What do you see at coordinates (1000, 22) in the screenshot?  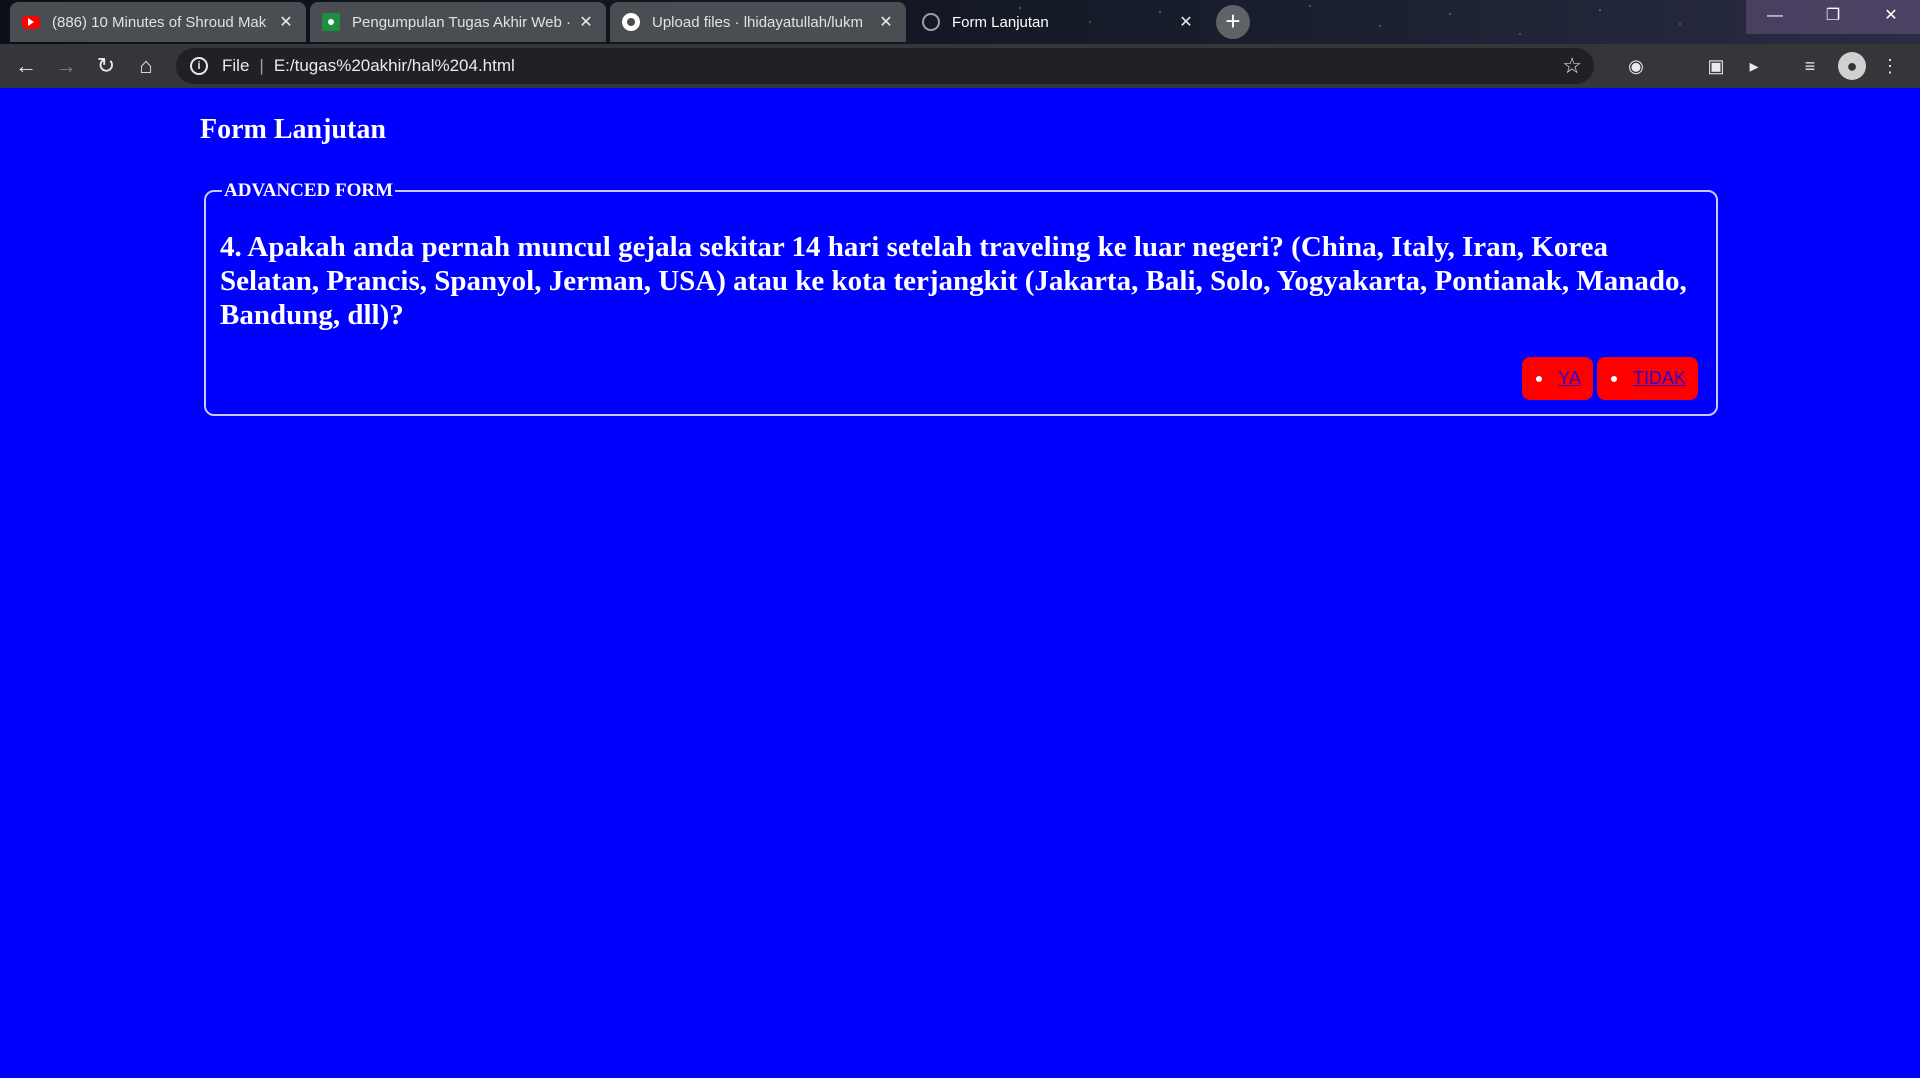 I see `tab-title: Form Lanjutan` at bounding box center [1000, 22].